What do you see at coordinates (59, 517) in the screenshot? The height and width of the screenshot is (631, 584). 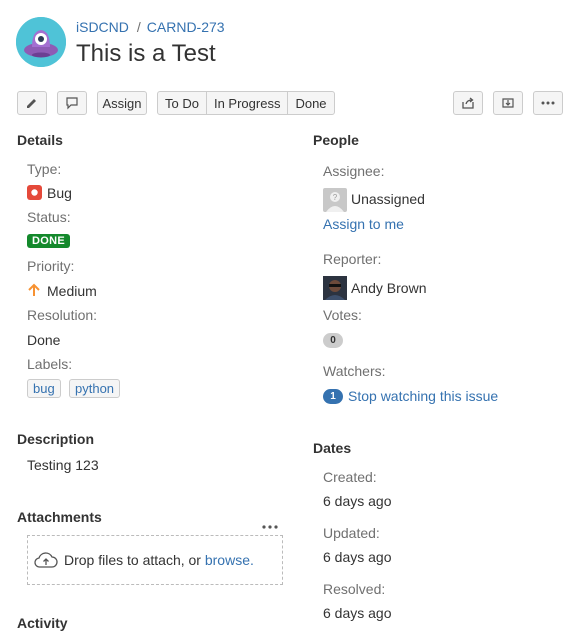 I see `attachments-heading: Attachments` at bounding box center [59, 517].